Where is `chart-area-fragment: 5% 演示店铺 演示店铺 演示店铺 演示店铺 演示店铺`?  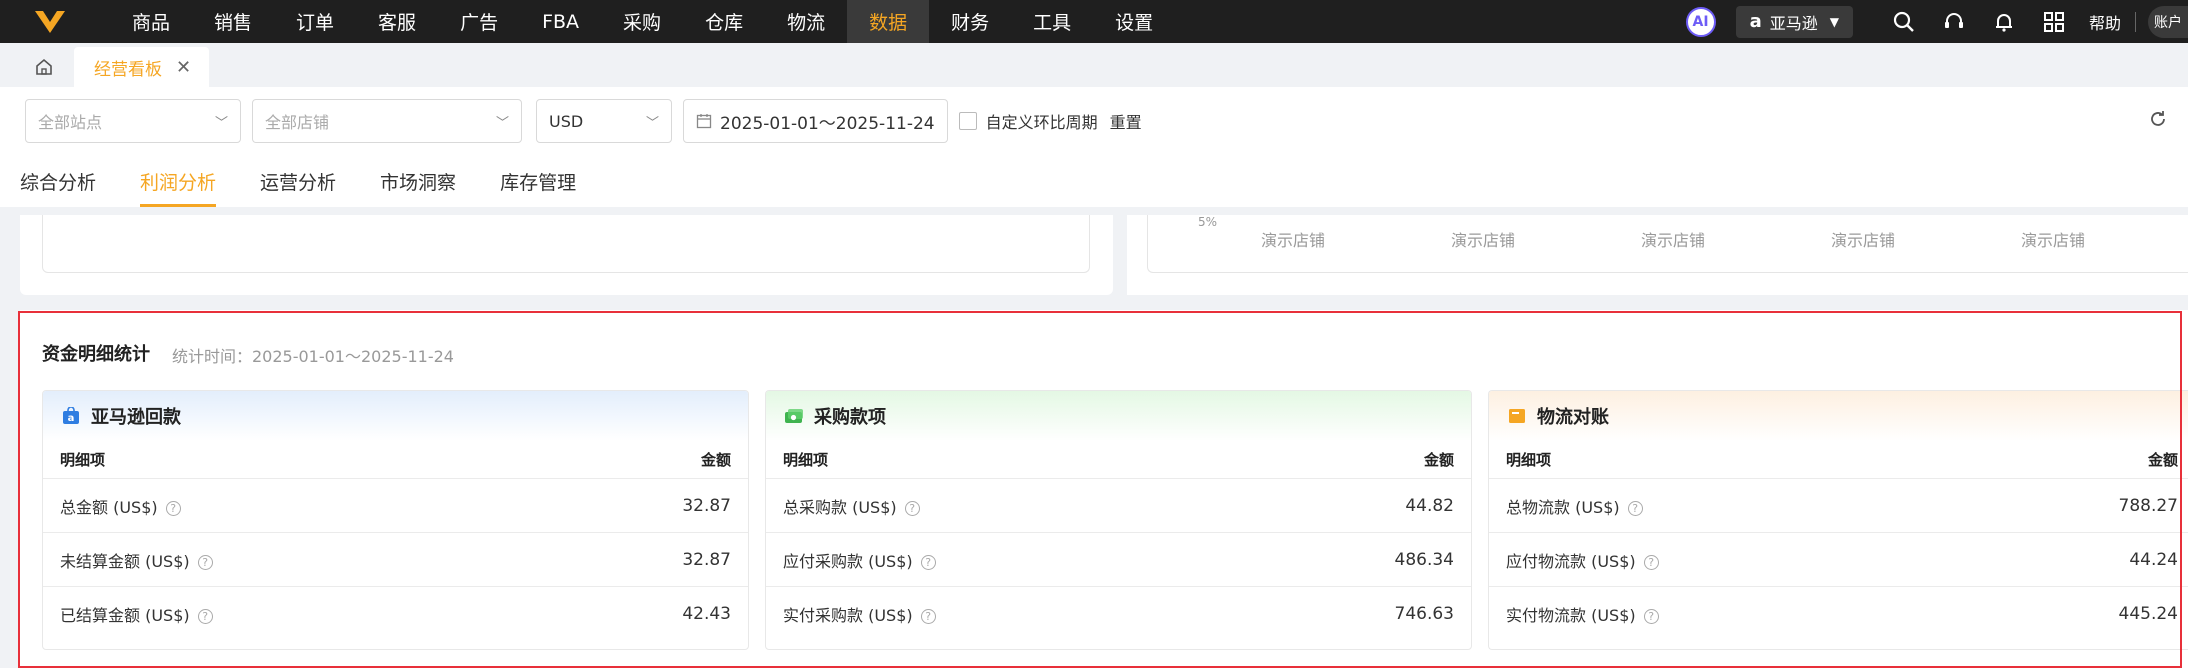
chart-area-fragment: 5% 演示店铺 演示店铺 演示店铺 演示店铺 演示店铺 is located at coordinates (1667, 244).